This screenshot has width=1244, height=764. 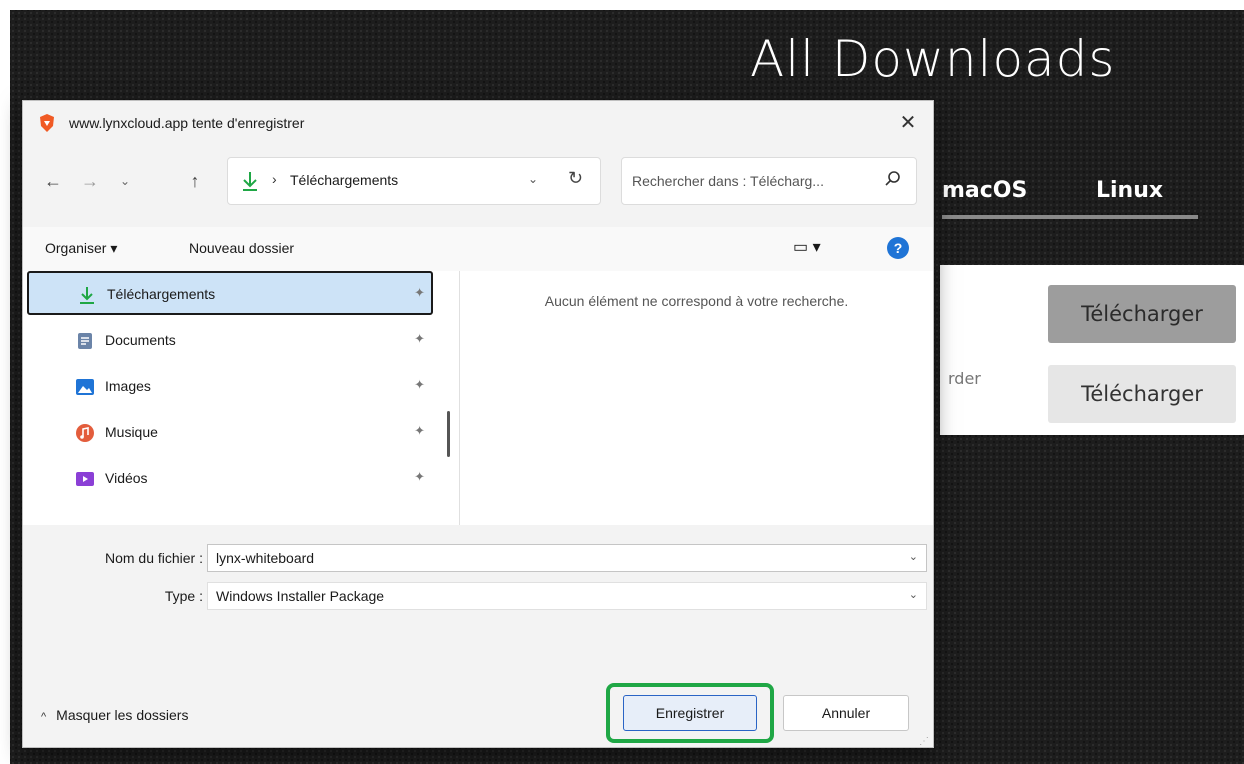 I want to click on download-button-1: Télécharger, so click(x=1142, y=314).